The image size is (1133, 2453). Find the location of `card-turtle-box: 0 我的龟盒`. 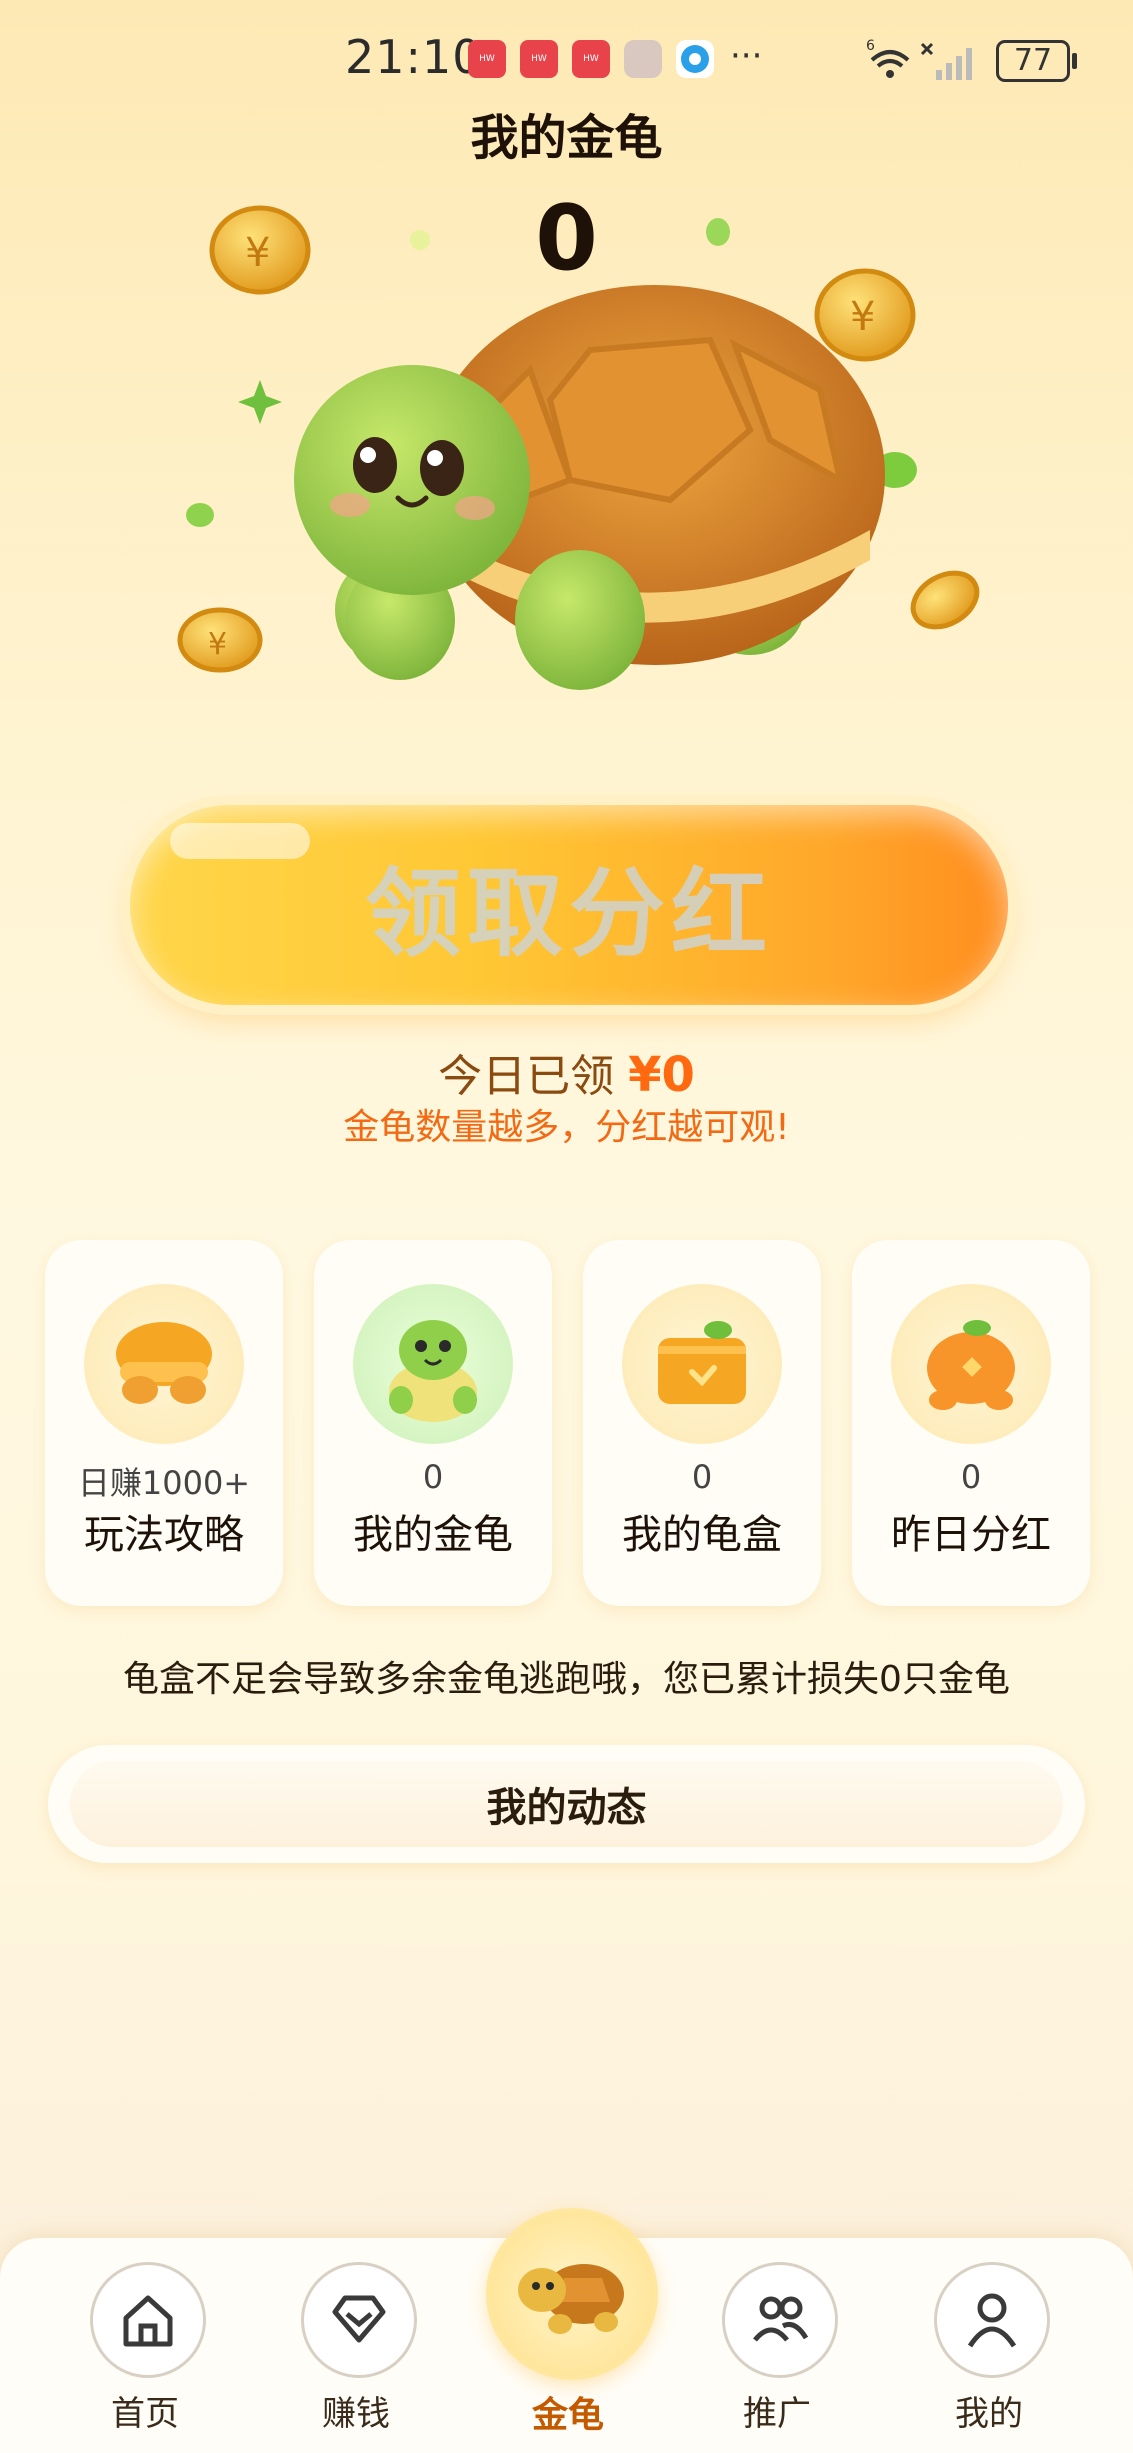

card-turtle-box: 0 我的龟盒 is located at coordinates (702, 1423).